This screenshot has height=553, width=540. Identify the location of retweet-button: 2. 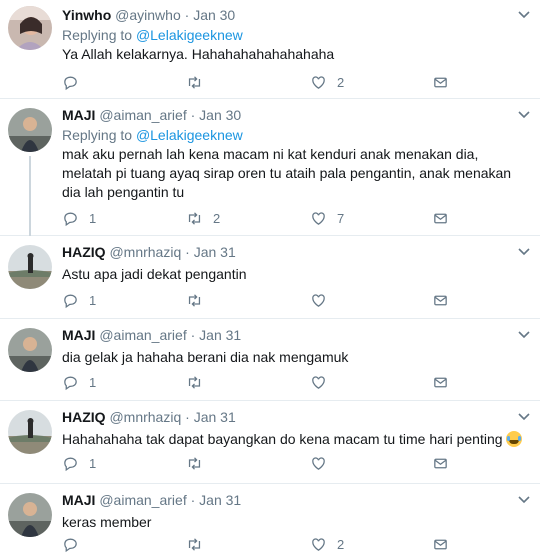
(203, 218).